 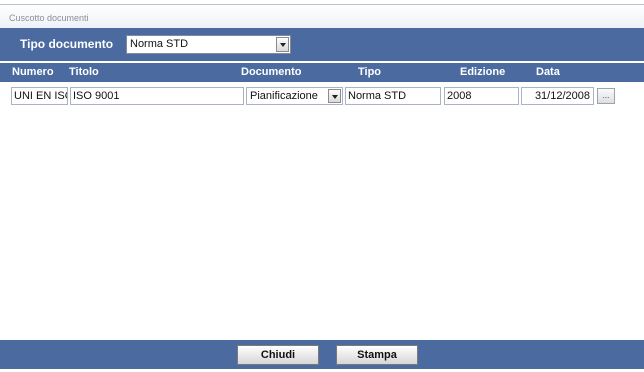 I want to click on numero-field: UNI EN ISO, so click(x=39, y=96).